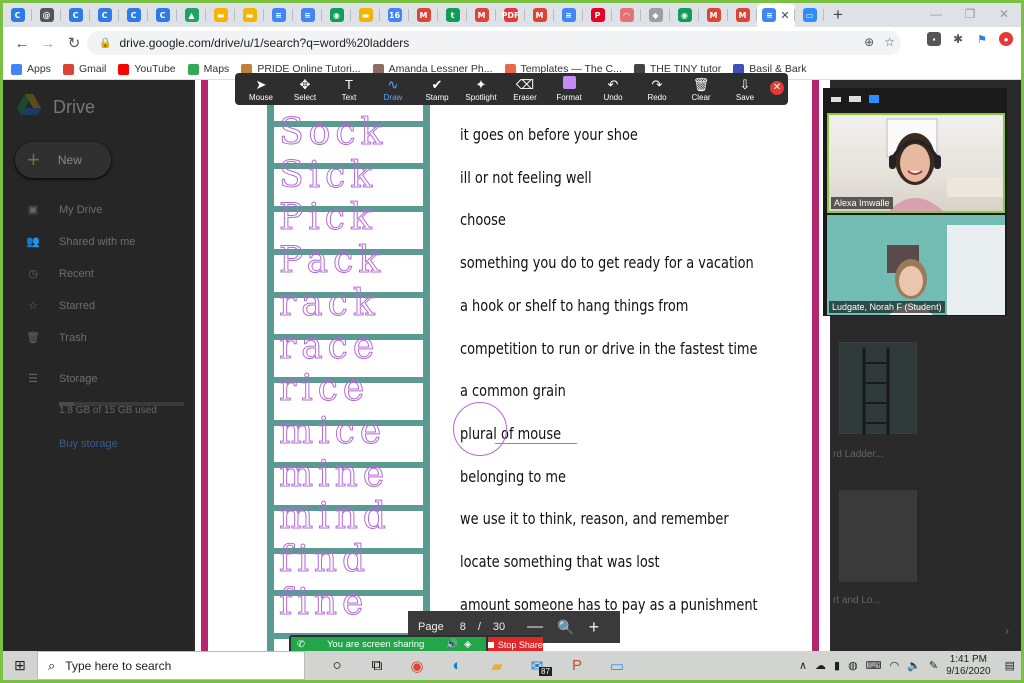 This screenshot has width=1024, height=683. What do you see at coordinates (784, 15) in the screenshot?
I see `tab-close-icon: ✕` at bounding box center [784, 15].